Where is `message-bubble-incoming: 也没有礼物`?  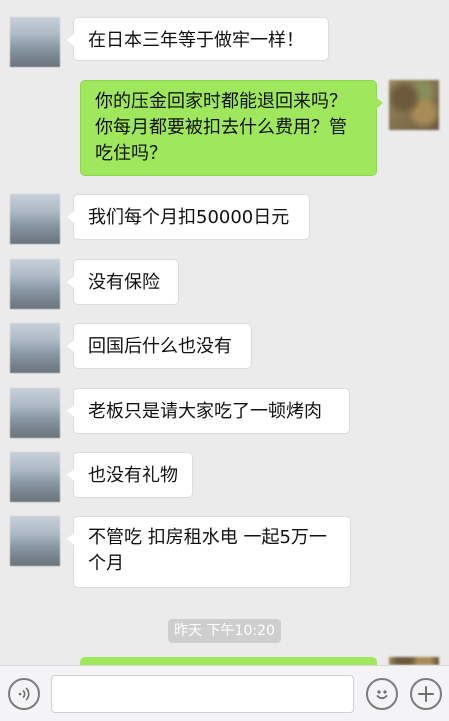 message-bubble-incoming: 也没有礼物 is located at coordinates (130, 475).